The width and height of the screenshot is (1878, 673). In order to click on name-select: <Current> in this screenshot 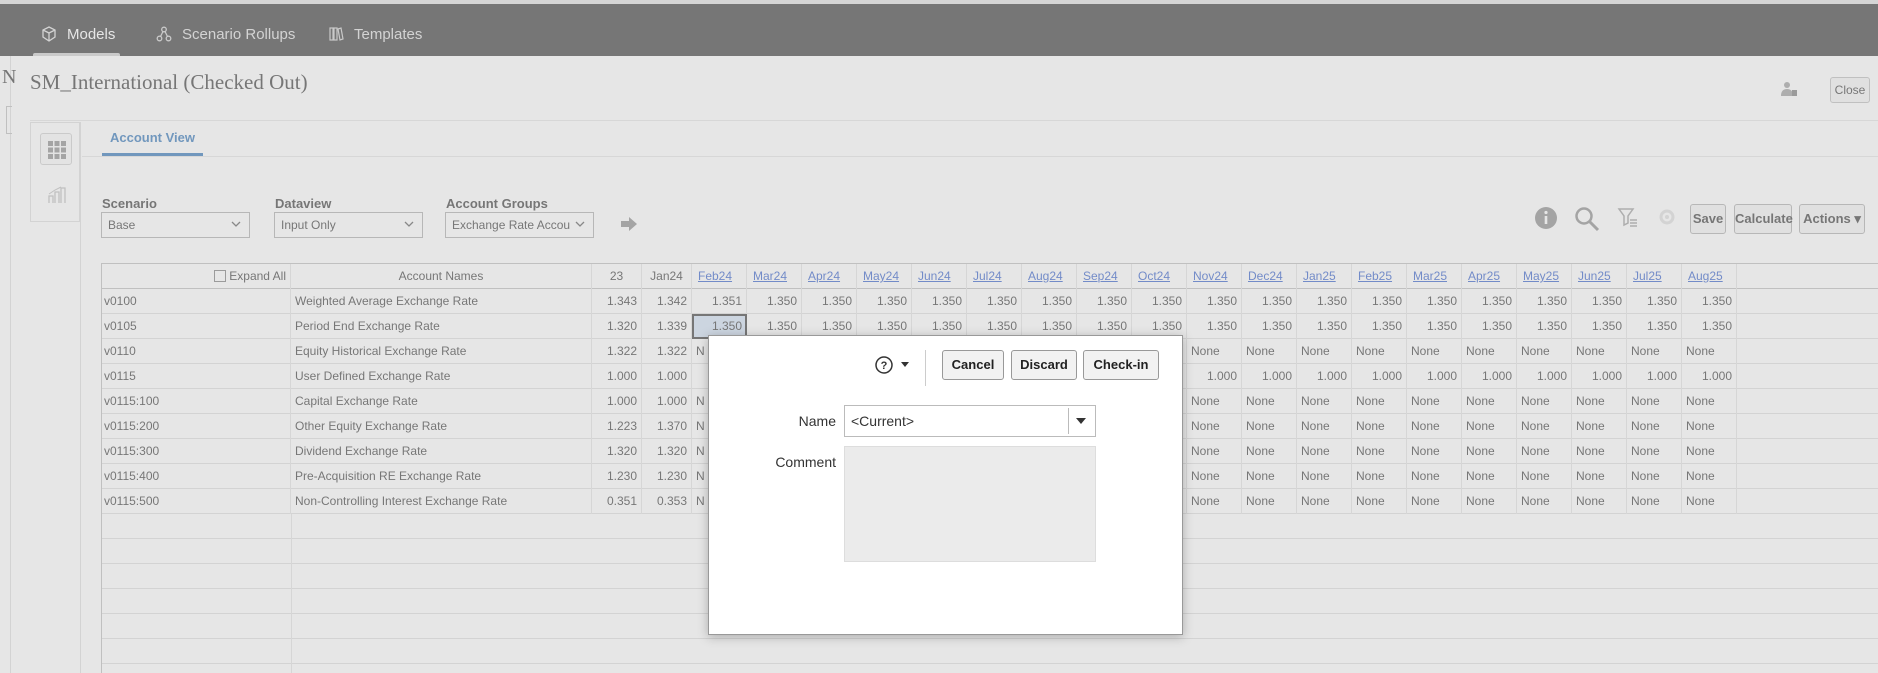, I will do `click(970, 421)`.